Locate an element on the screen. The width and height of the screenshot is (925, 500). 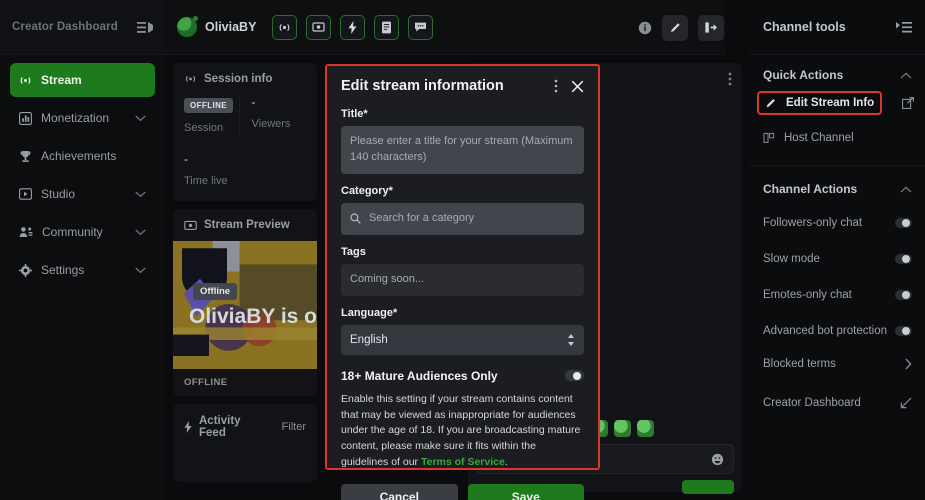
external-link-icon is located at coordinates (913, 103).